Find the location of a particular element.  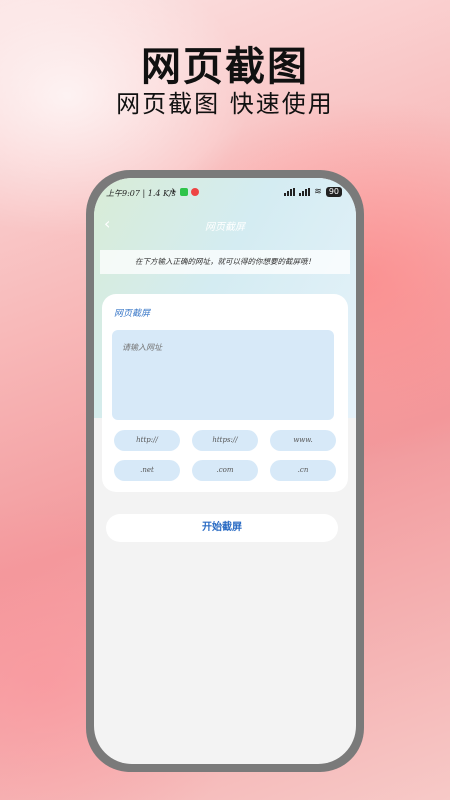

chip-www: www. is located at coordinates (303, 440).